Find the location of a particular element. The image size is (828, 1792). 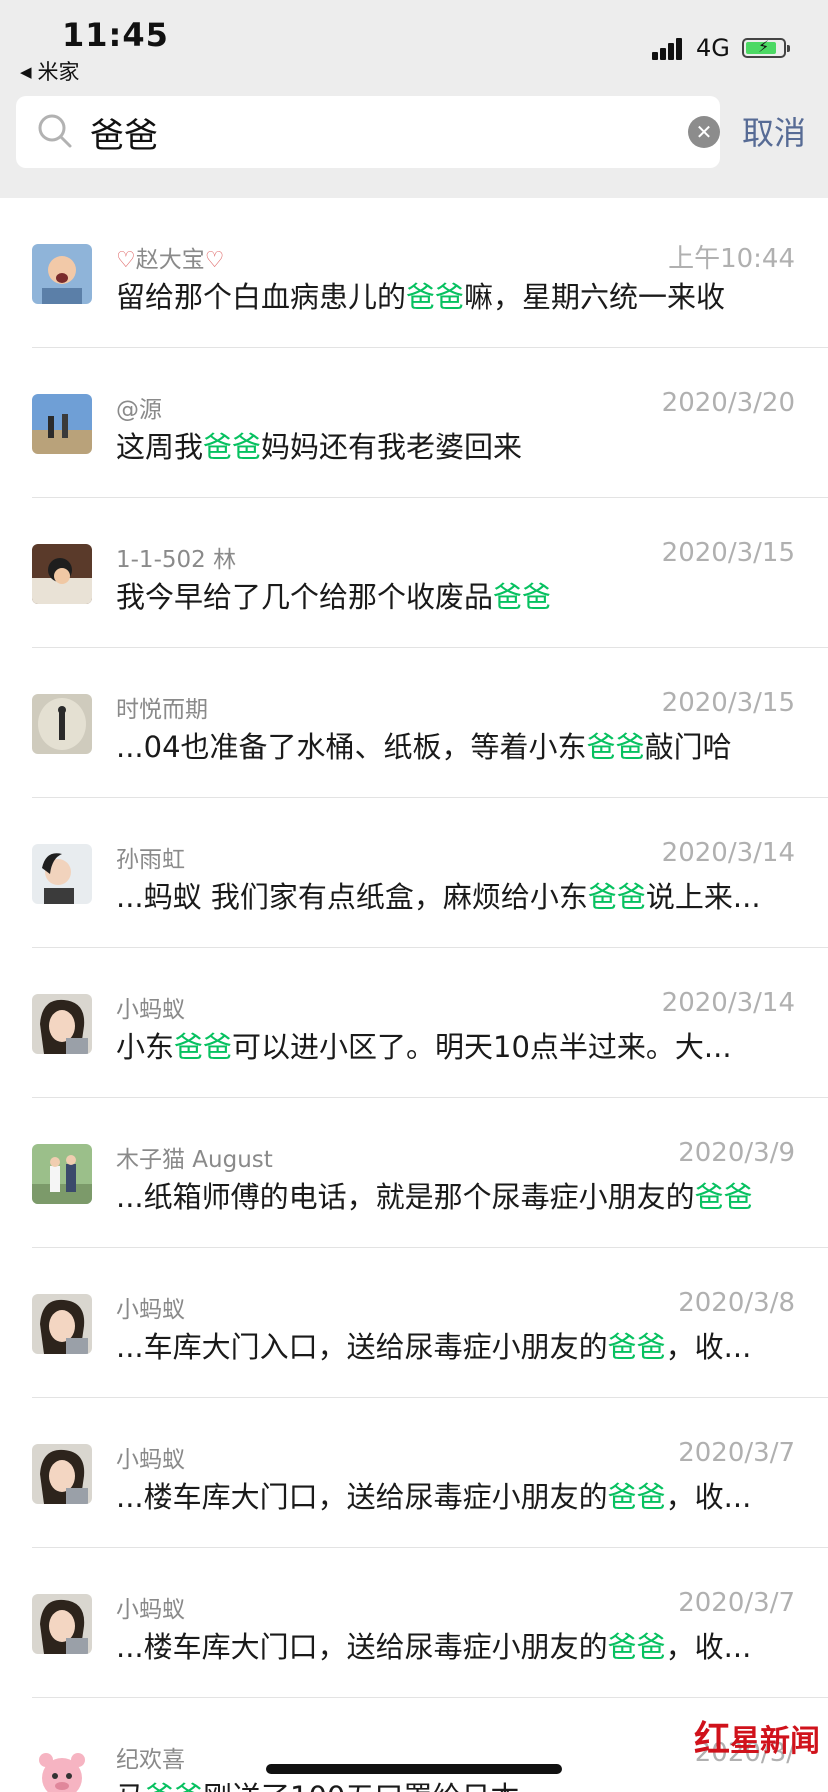

message-time: 上午10:44 is located at coordinates (731, 259).